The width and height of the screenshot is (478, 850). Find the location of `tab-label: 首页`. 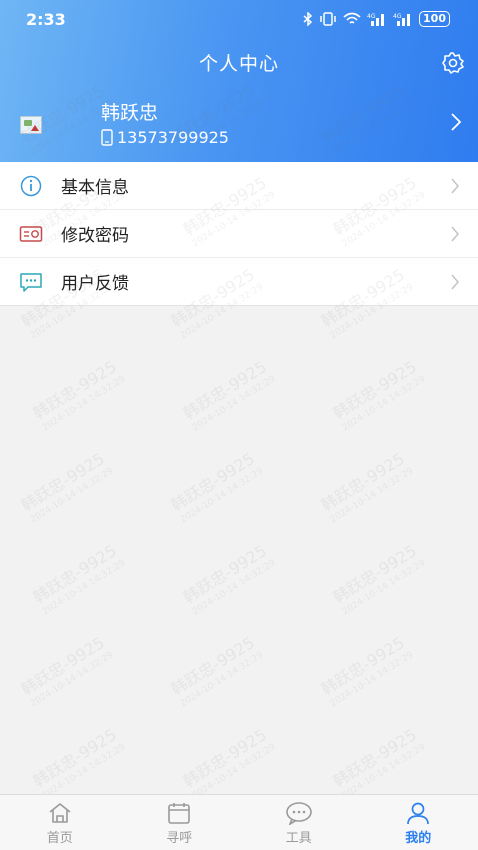

tab-label: 首页 is located at coordinates (59, 838).